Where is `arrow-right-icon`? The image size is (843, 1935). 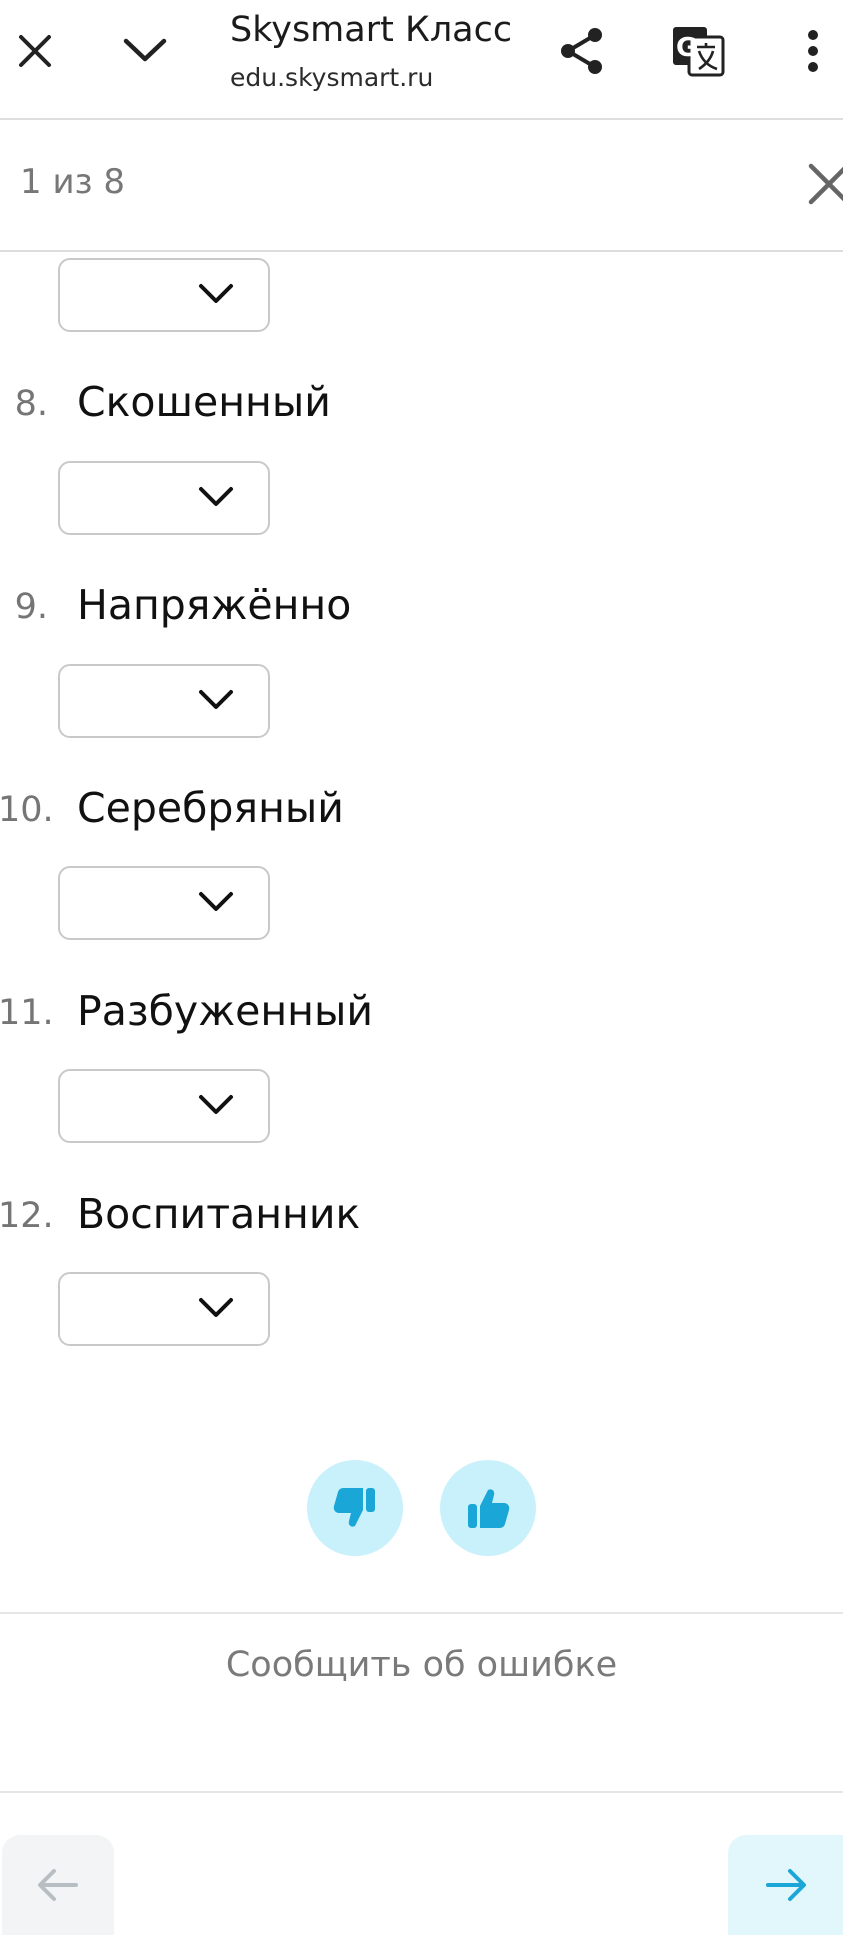 arrow-right-icon is located at coordinates (785, 1885).